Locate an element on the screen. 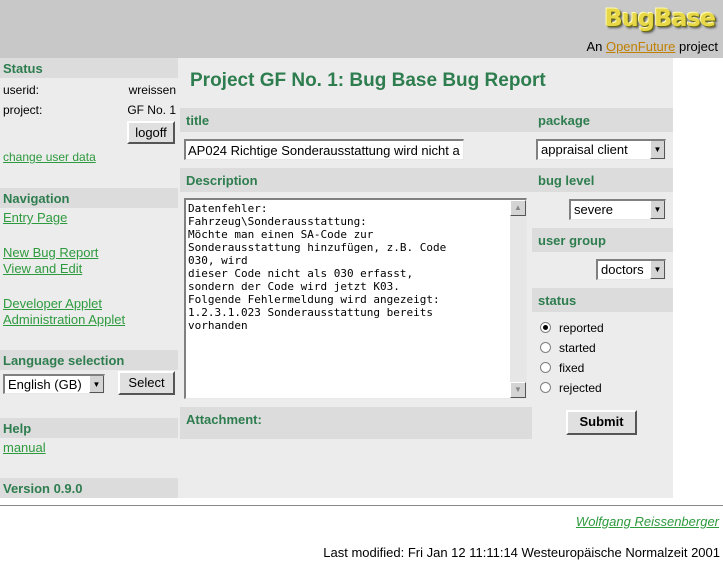  page-header: BugBase An OpenFuture project is located at coordinates (361, 29).